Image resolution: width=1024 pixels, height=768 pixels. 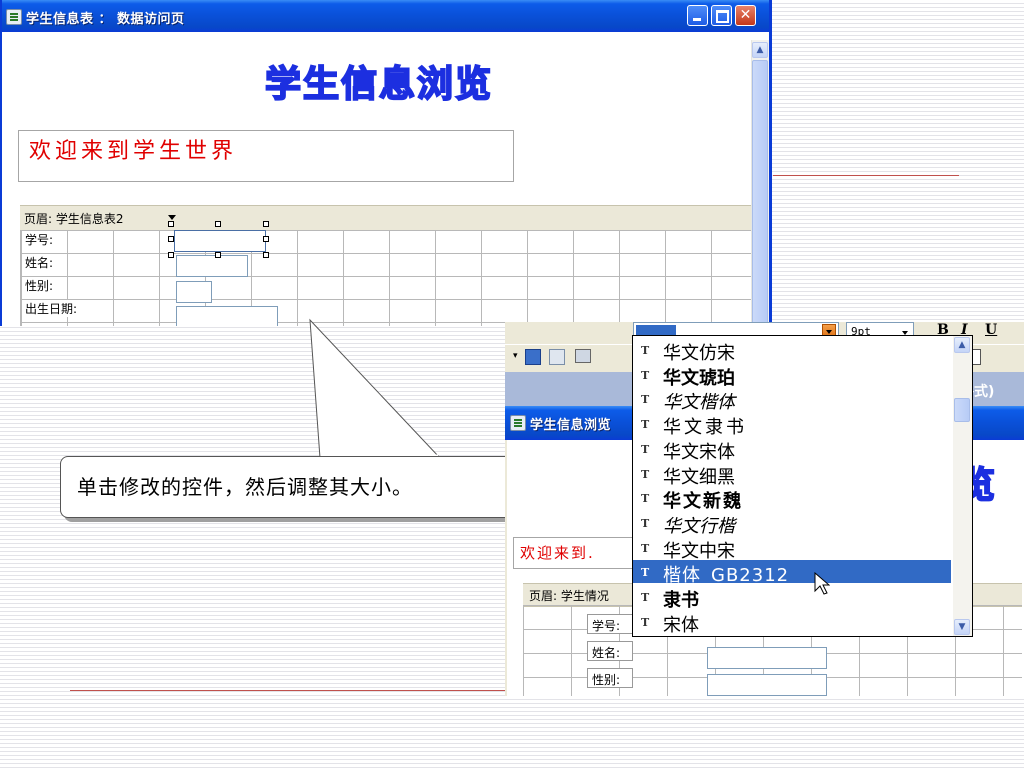 I want to click on font-option-label: 华文楷体, so click(x=699, y=403).